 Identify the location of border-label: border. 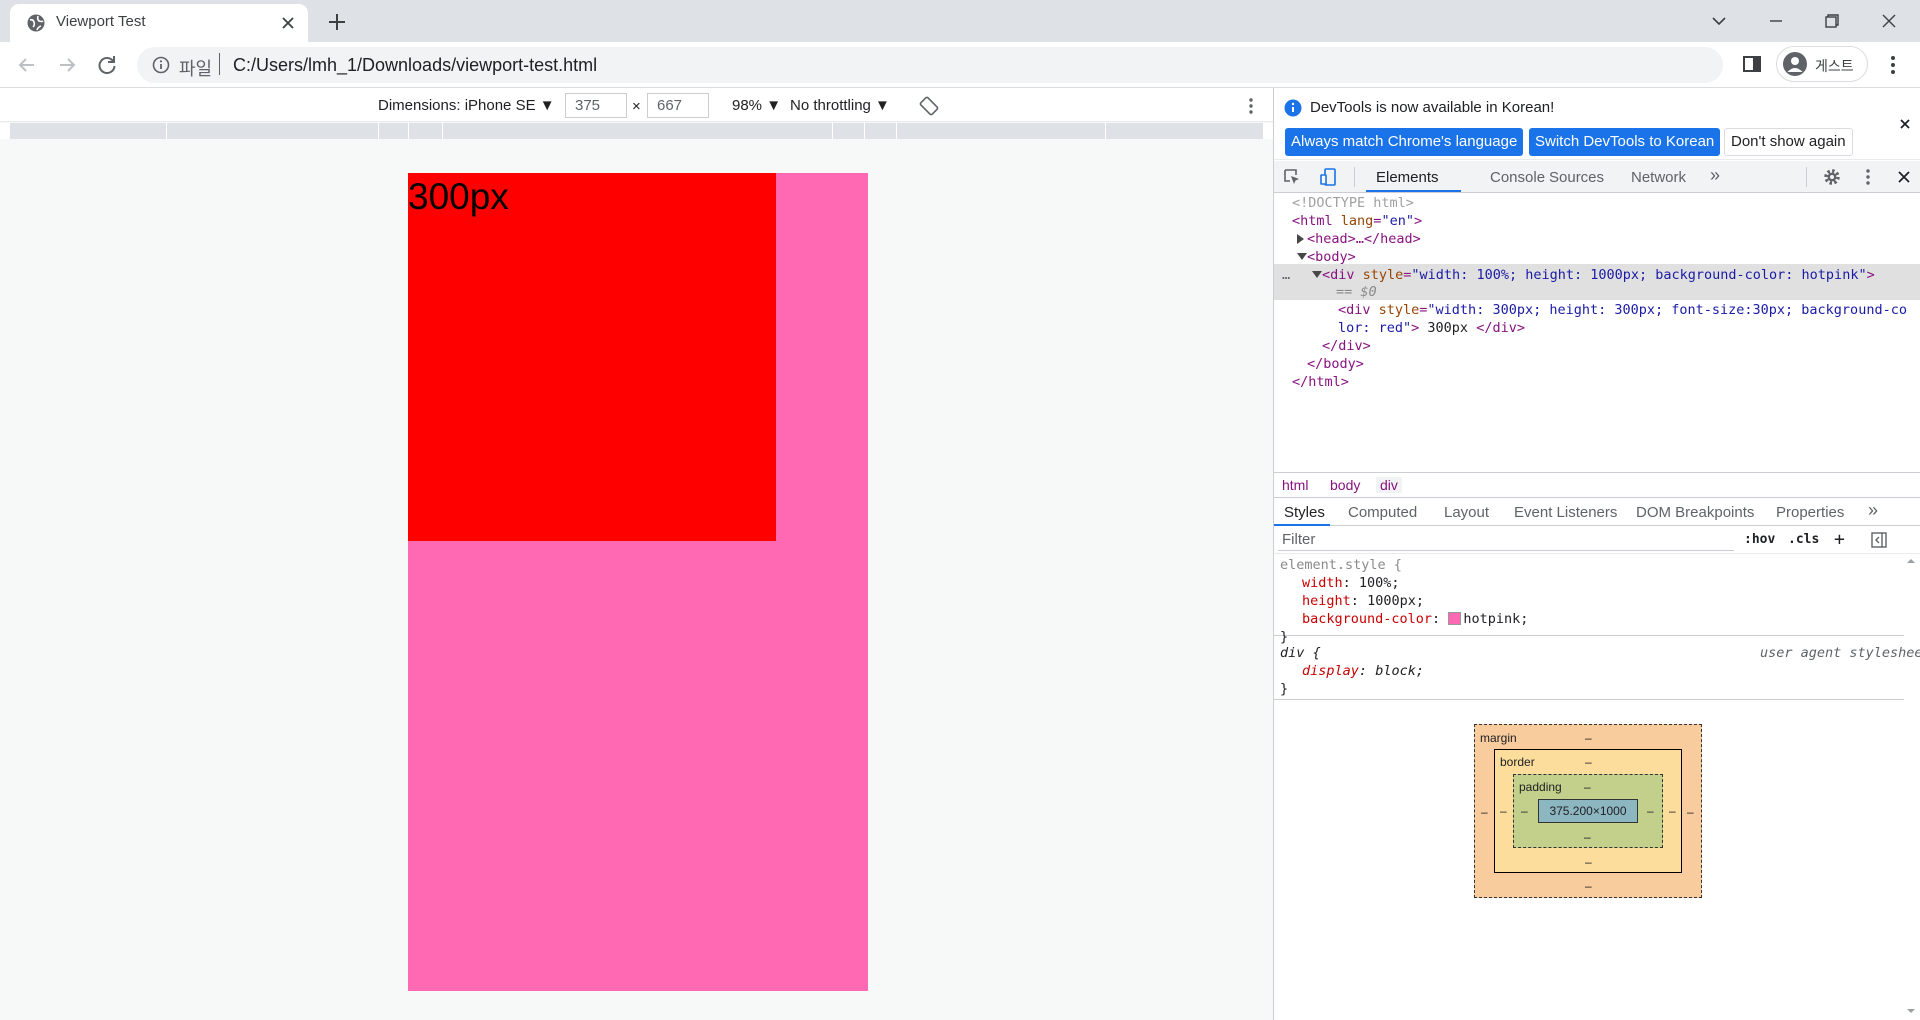
(1517, 762).